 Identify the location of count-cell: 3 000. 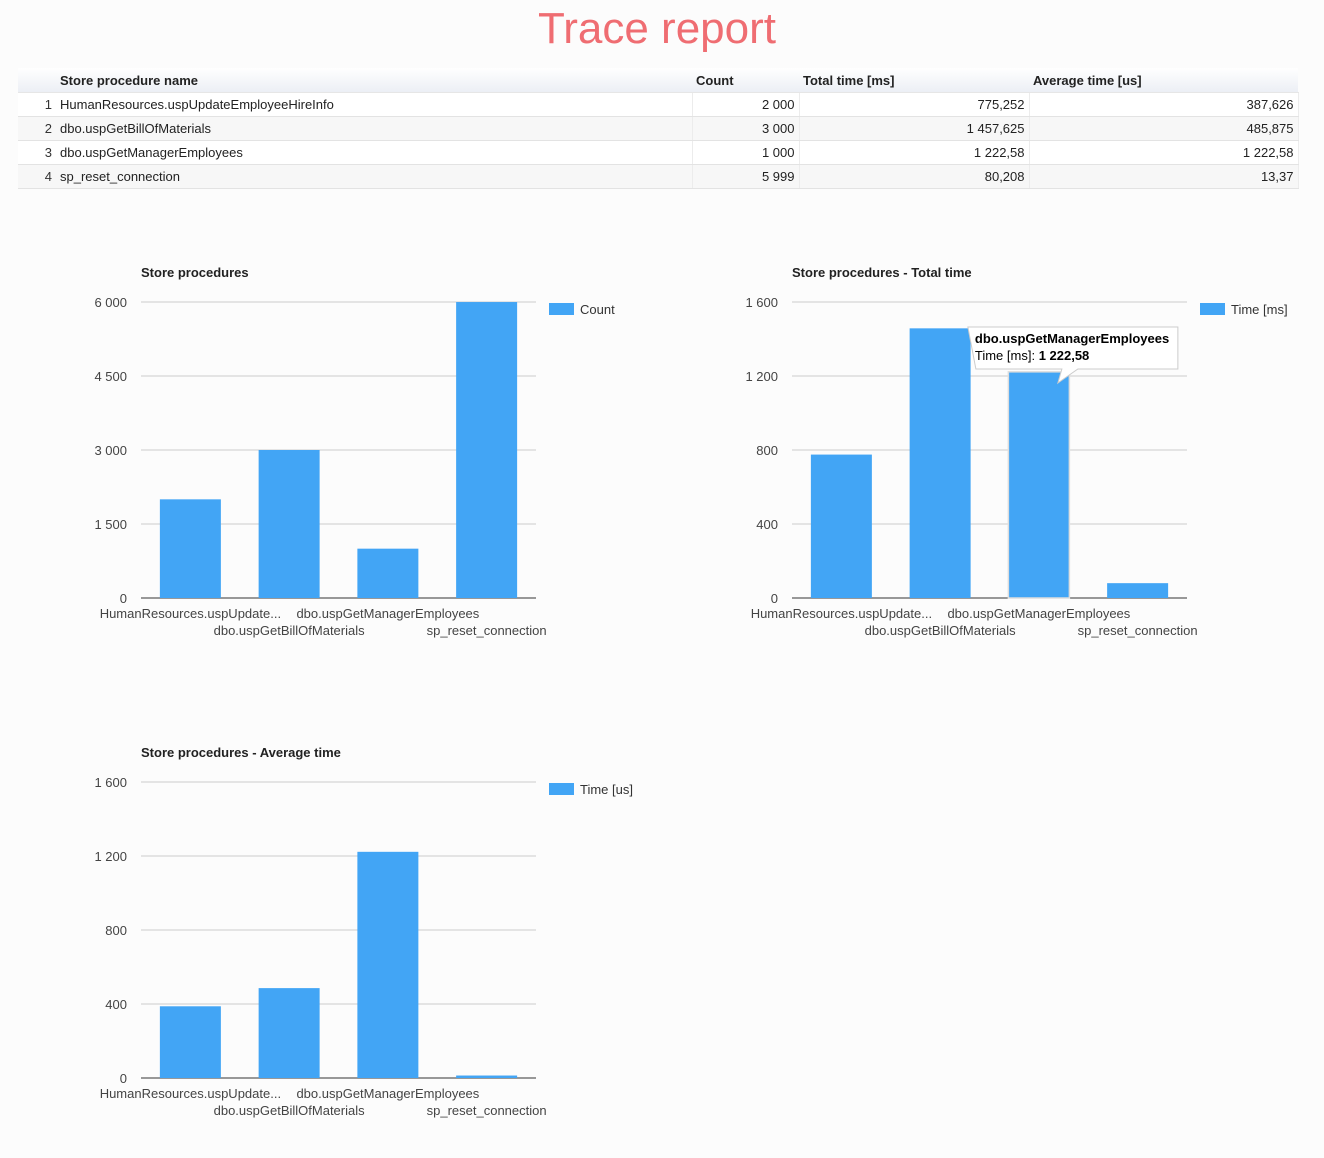
(746, 128).